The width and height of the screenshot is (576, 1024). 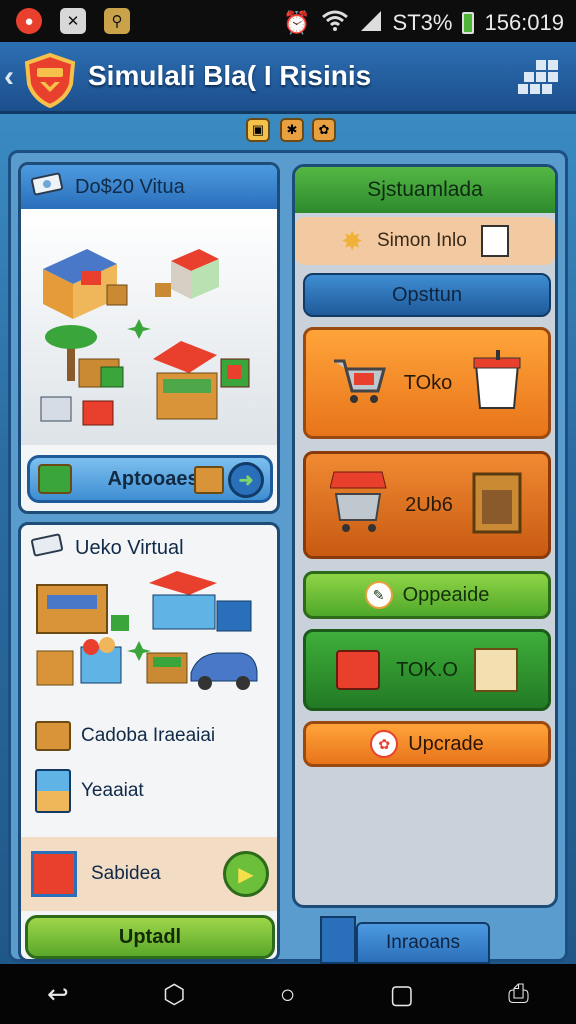 I want to click on box-icon: ✱, so click(x=292, y=130).